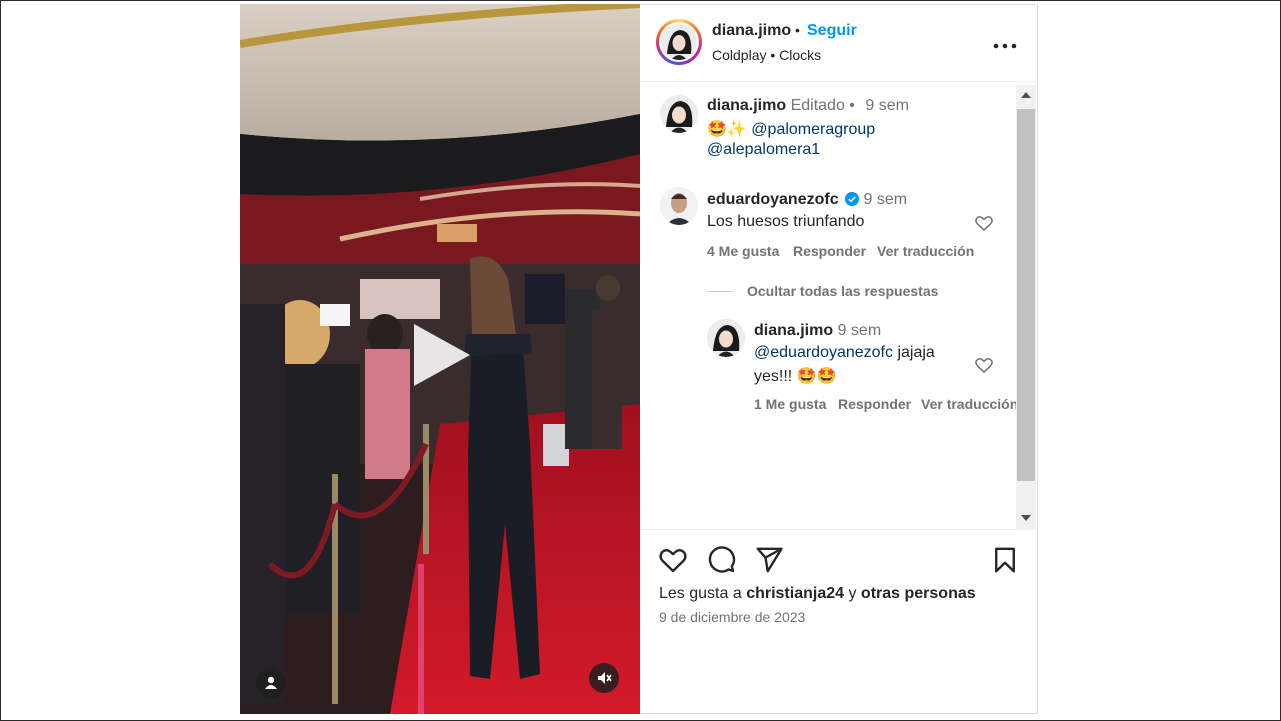 The height and width of the screenshot is (721, 1281). I want to click on comment-time: 9 sem, so click(886, 199).